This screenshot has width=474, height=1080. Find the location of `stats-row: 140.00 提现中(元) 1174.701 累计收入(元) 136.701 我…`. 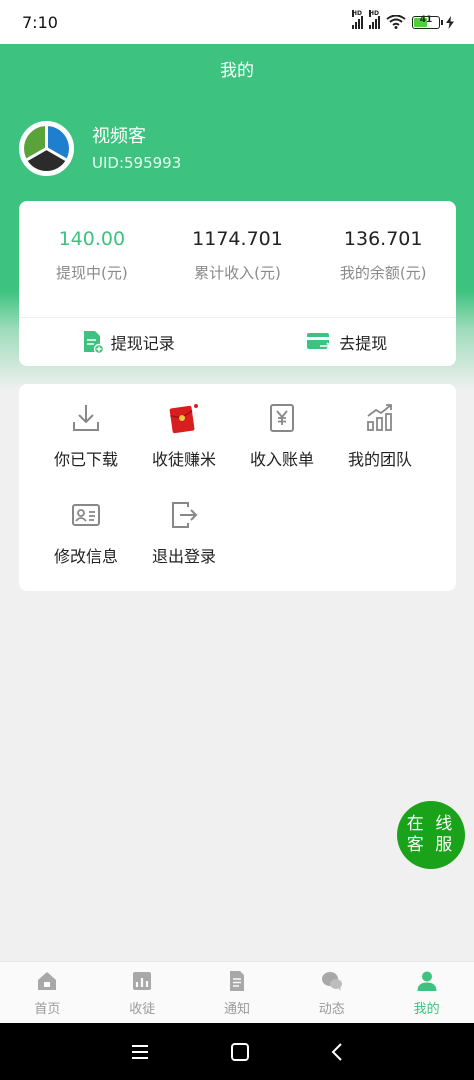

stats-row: 140.00 提现中(元) 1174.701 累计收入(元) 136.701 我… is located at coordinates (237, 259).